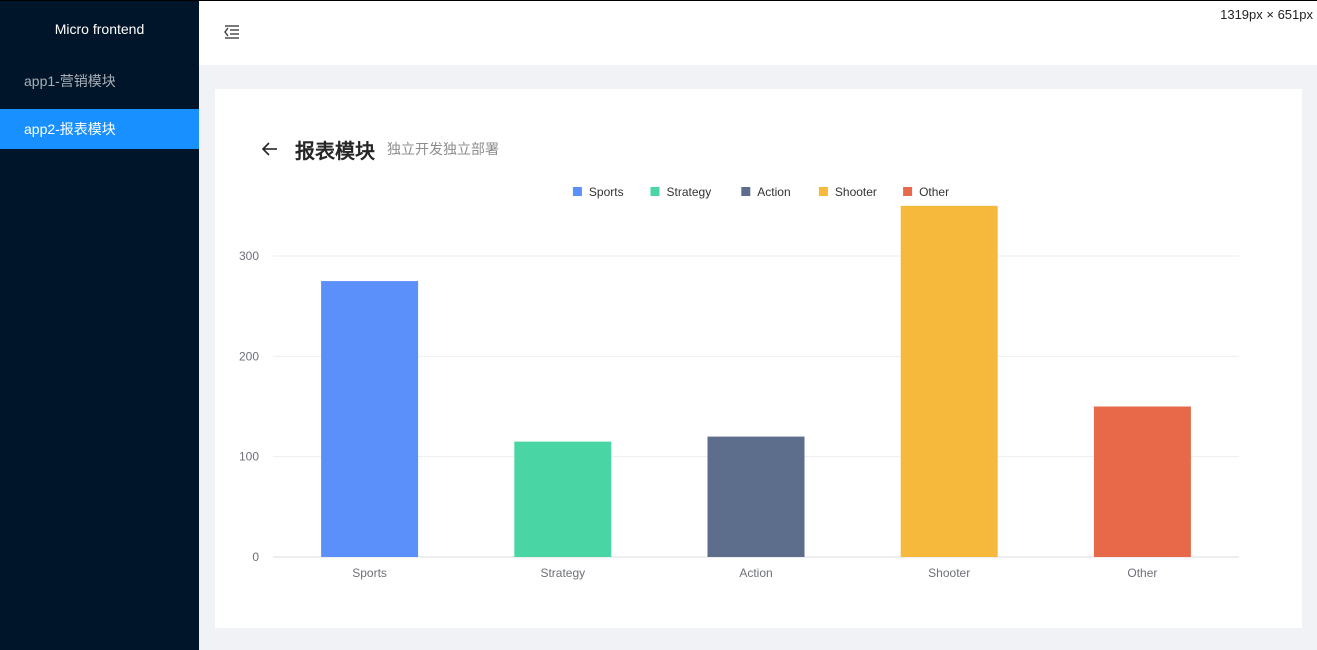 Image resolution: width=1317 pixels, height=650 pixels. I want to click on bar-action, so click(756, 496).